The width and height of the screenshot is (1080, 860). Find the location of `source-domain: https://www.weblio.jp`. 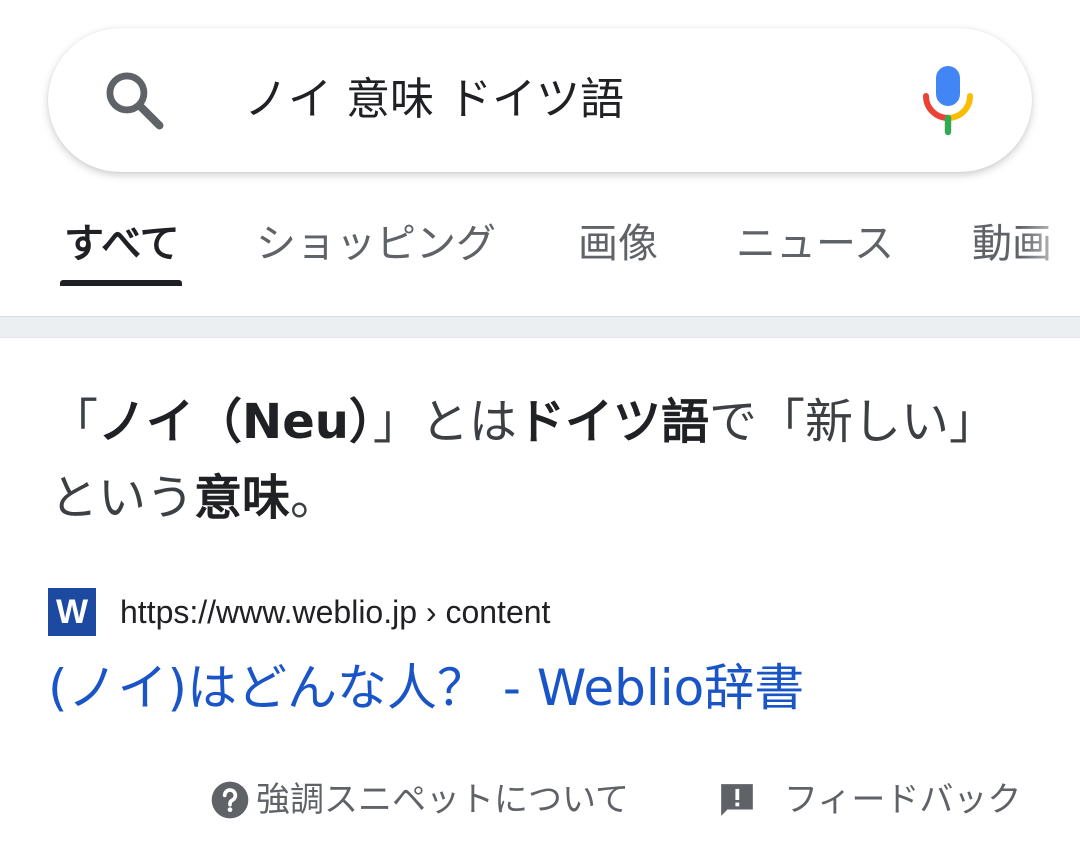

source-domain: https://www.weblio.jp is located at coordinates (269, 612).